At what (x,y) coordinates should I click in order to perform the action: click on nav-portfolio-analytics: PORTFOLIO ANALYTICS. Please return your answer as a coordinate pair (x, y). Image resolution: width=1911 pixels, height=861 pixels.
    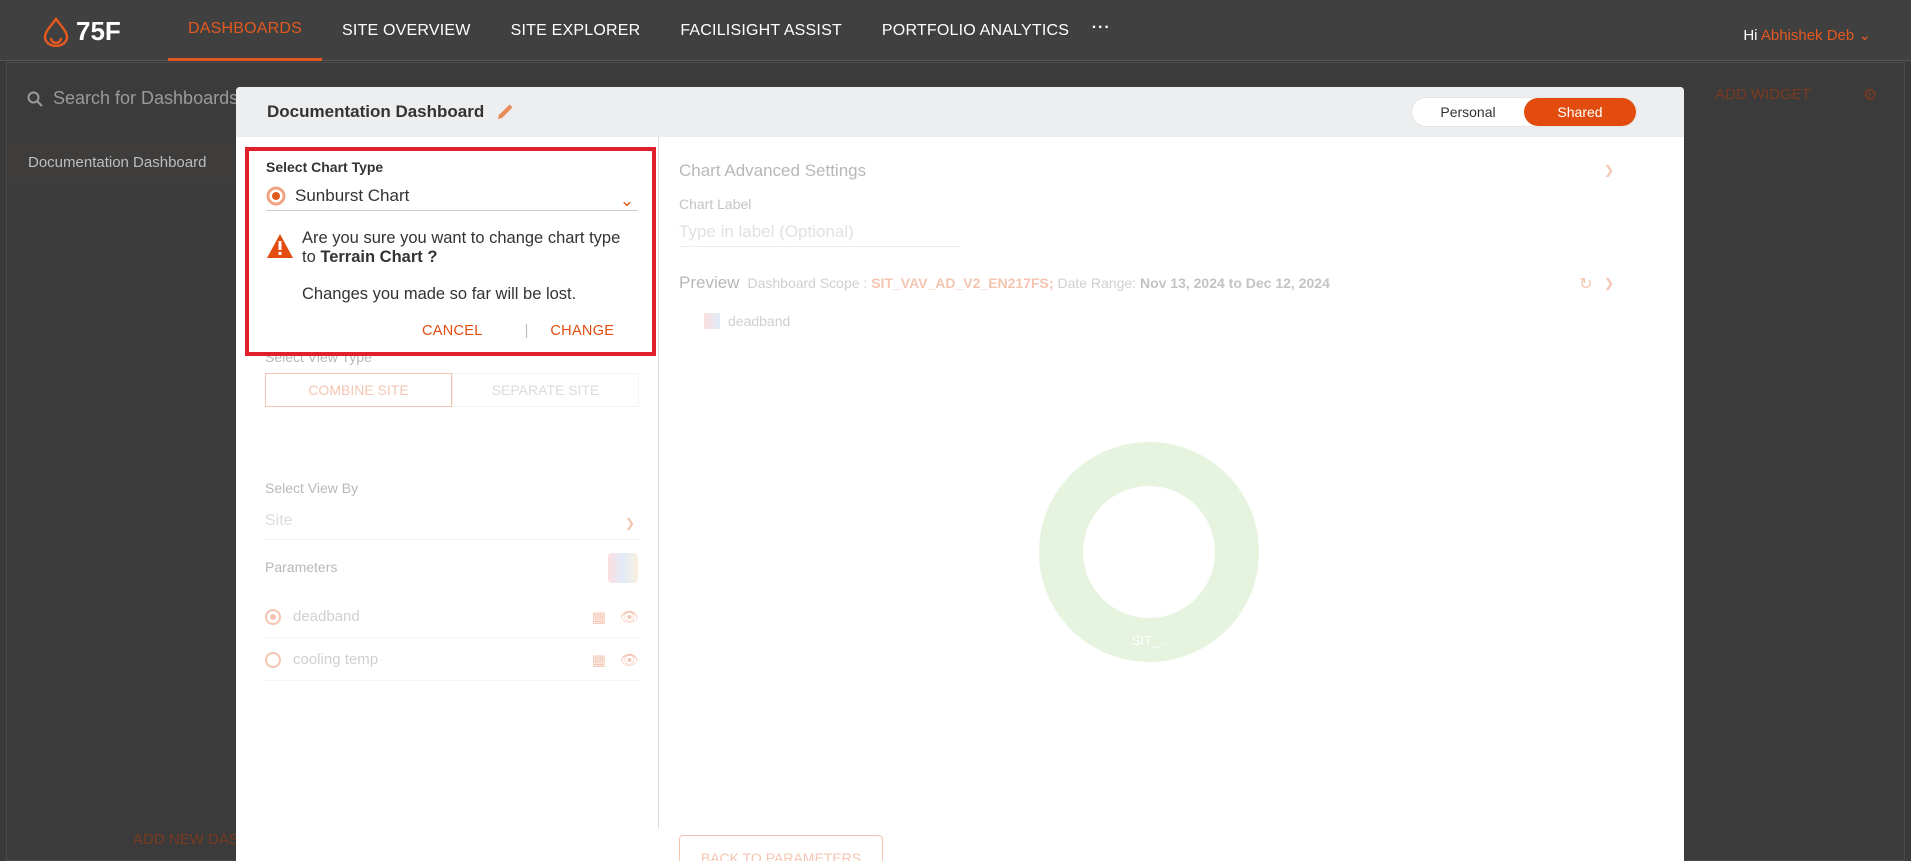
    Looking at the image, I should click on (975, 30).